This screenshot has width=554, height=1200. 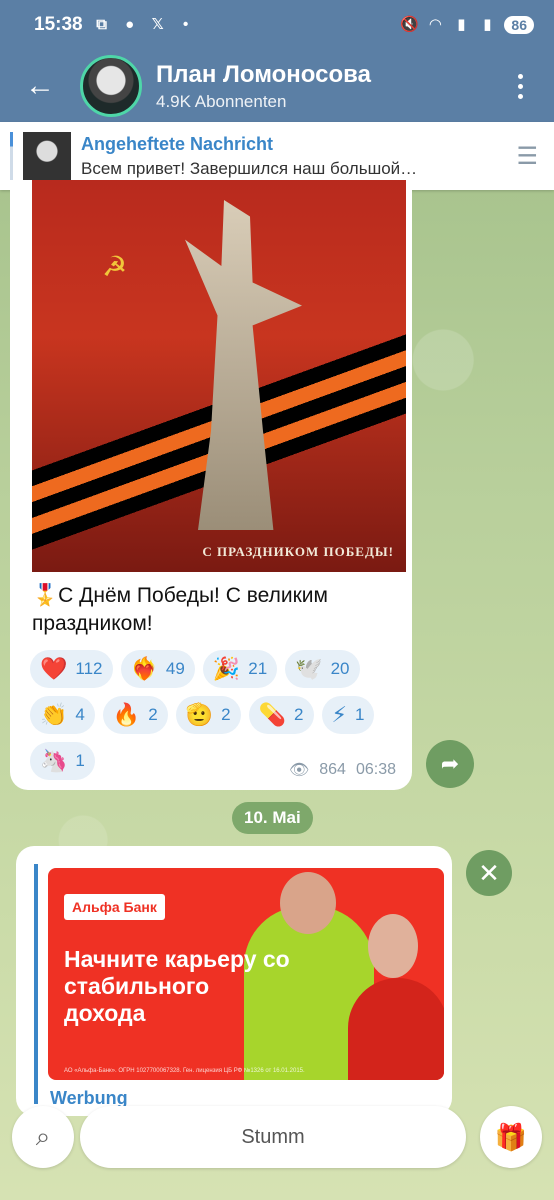 I want to click on reaction-chip: 🔥 2, so click(x=135, y=715).